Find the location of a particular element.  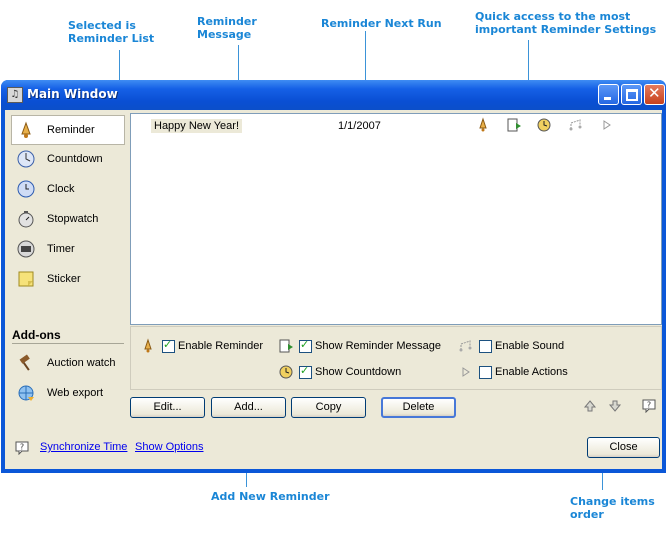

window-title: Main Window is located at coordinates (72, 94).